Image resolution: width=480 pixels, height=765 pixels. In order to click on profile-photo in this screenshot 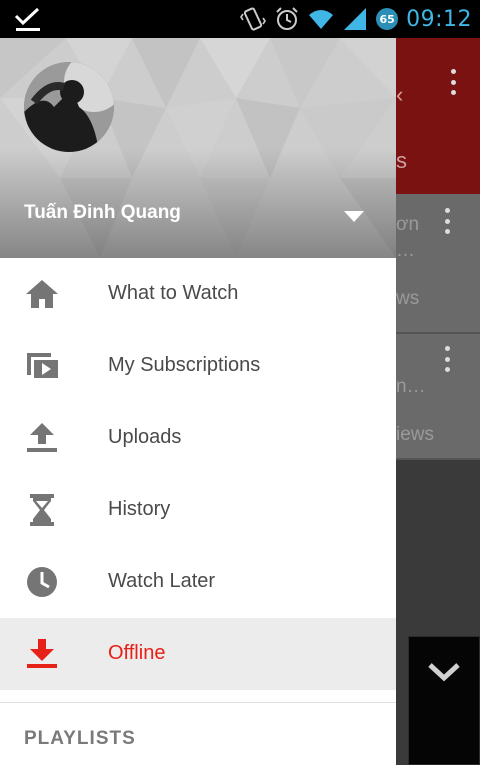, I will do `click(69, 107)`.